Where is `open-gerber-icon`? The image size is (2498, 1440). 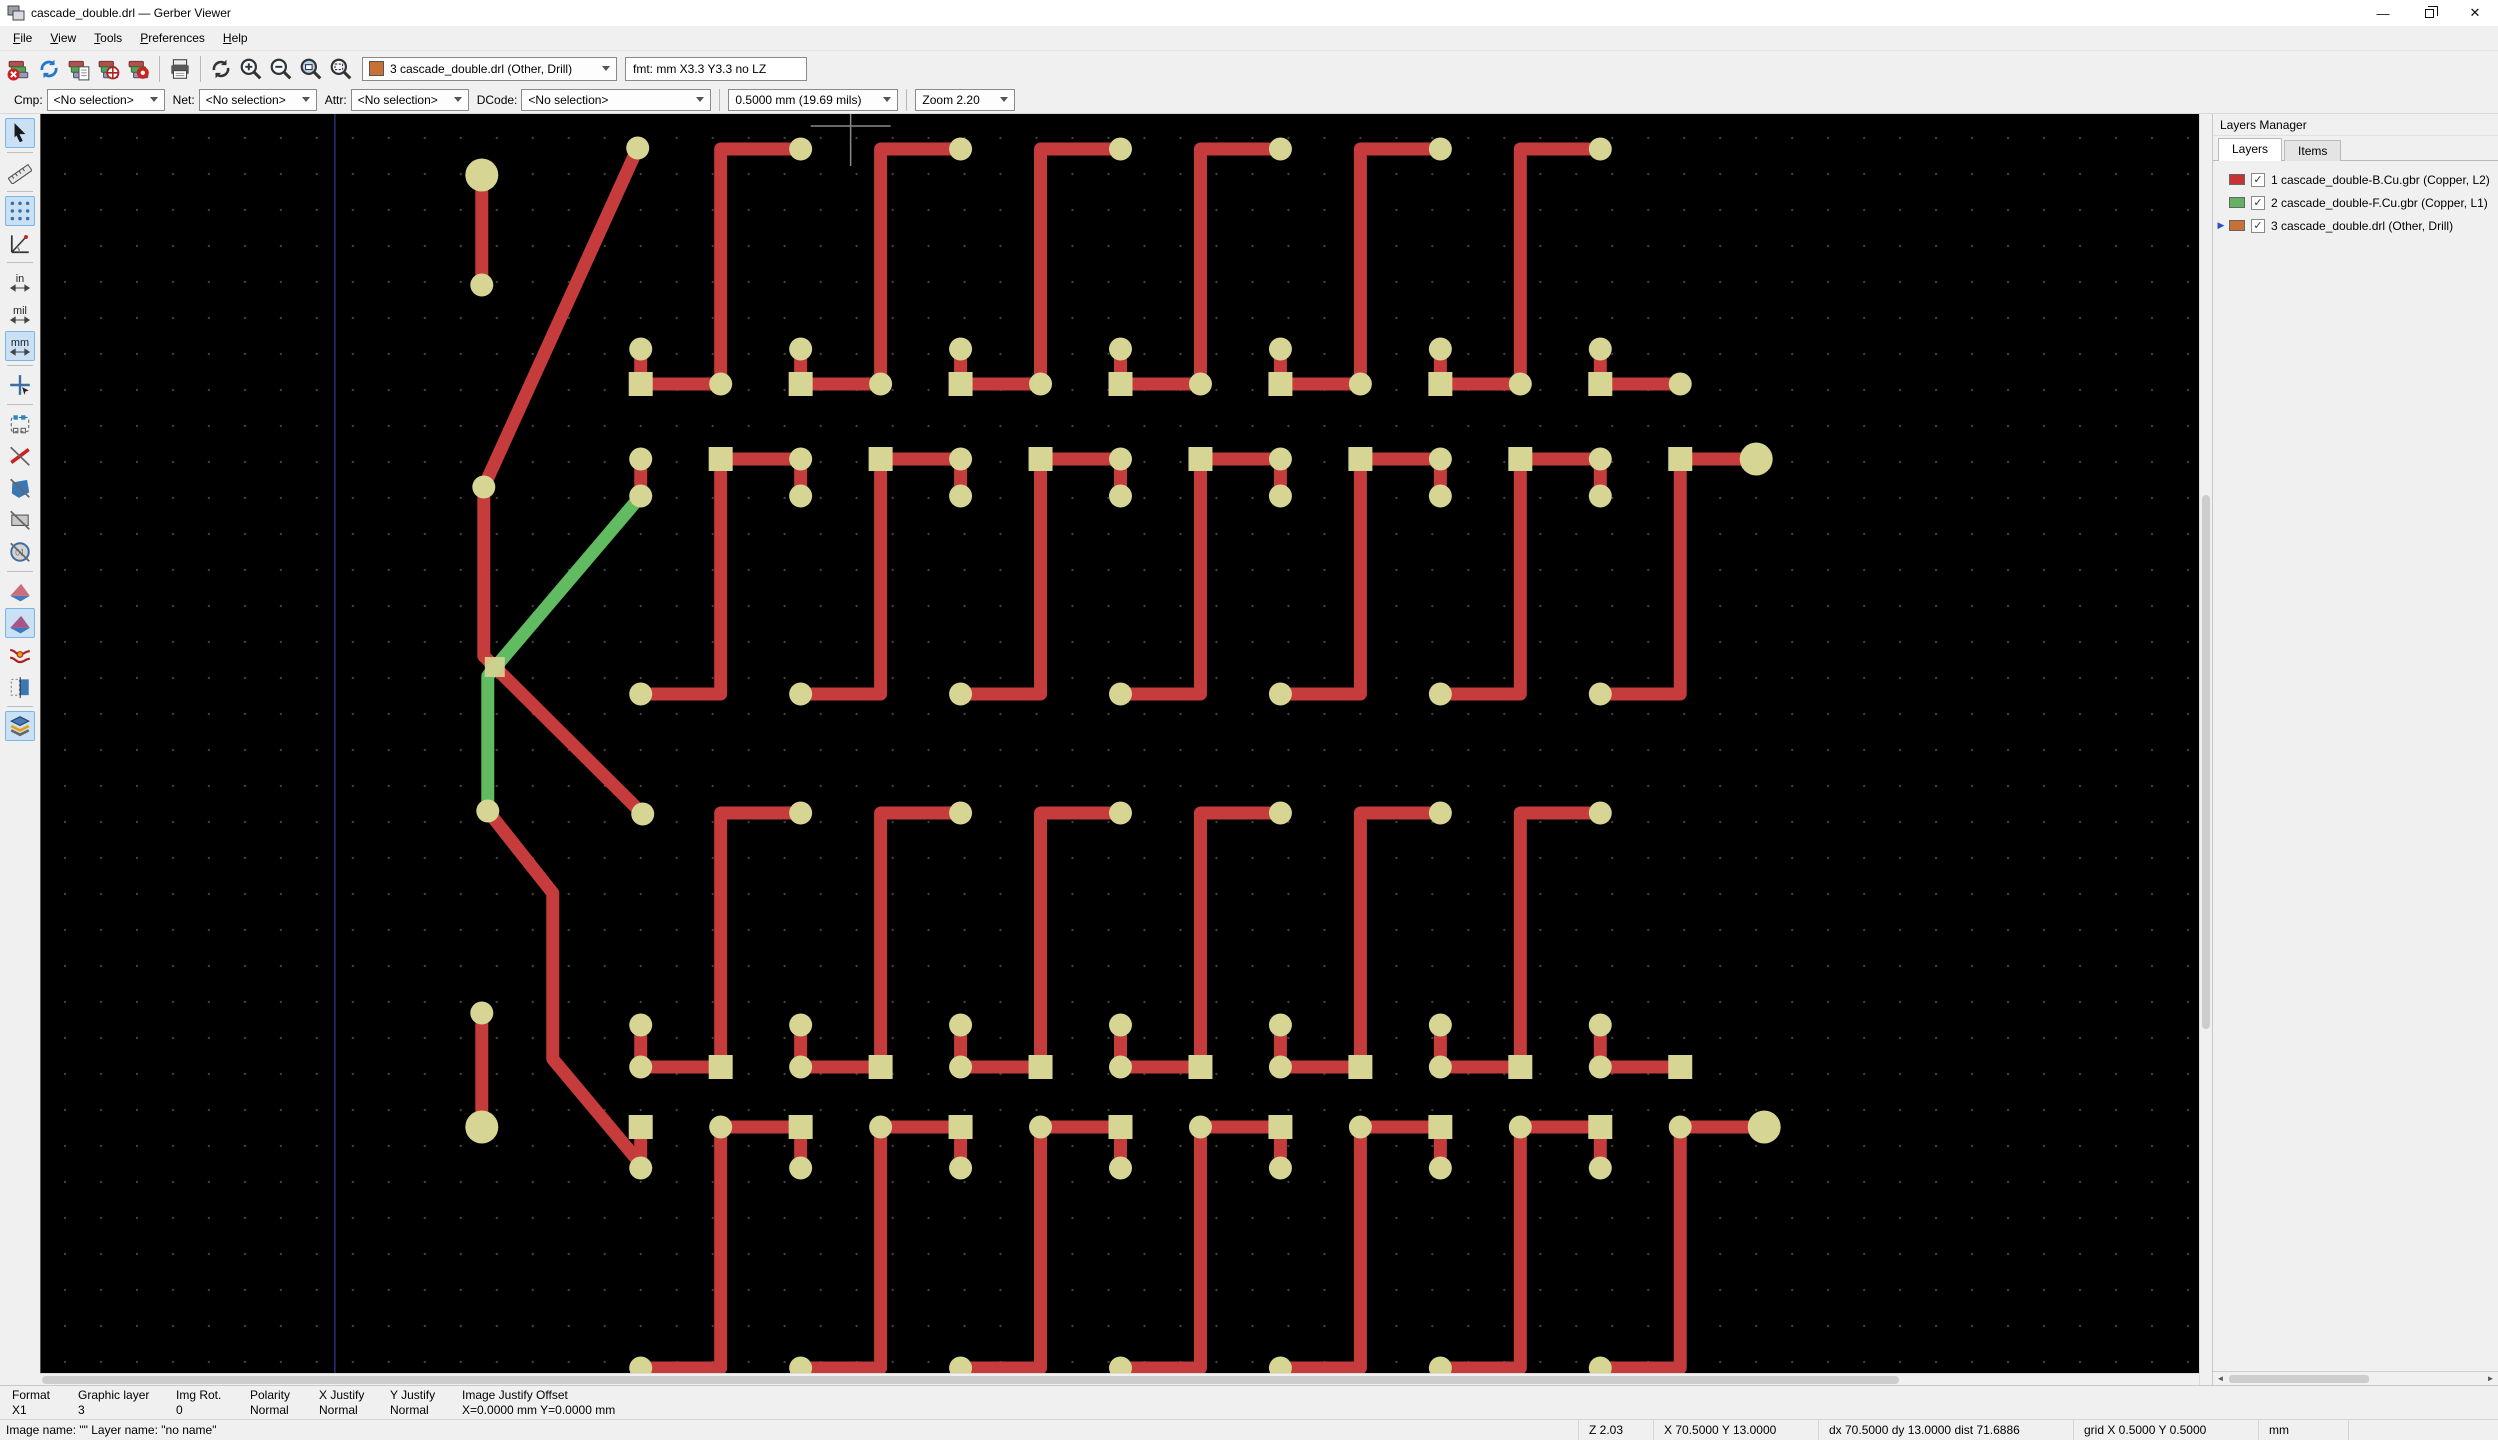
open-gerber-icon is located at coordinates (79, 69).